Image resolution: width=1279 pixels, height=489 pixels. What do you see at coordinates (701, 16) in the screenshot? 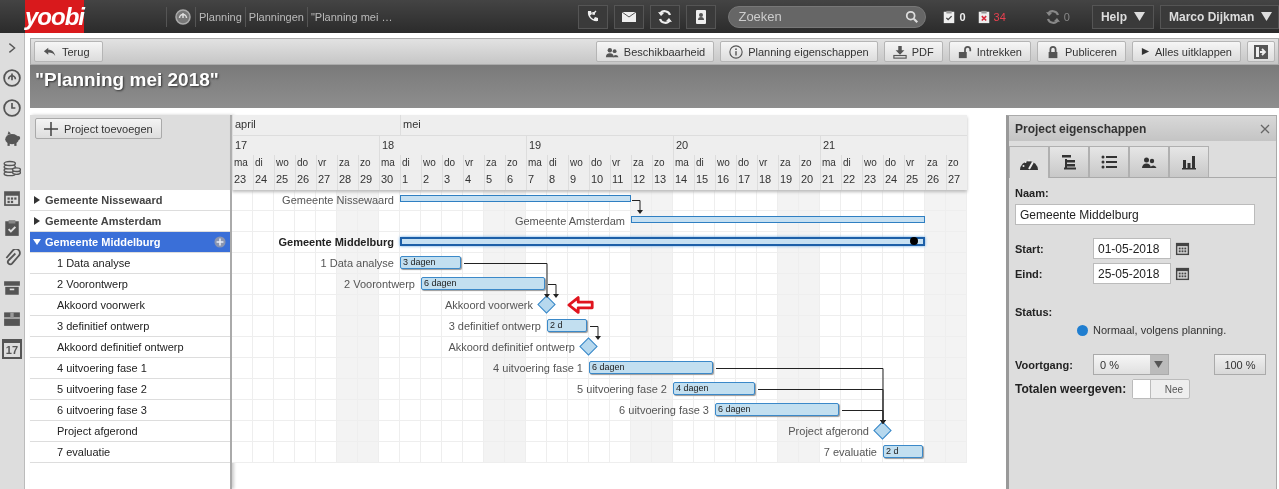
I see `address-book-icon` at bounding box center [701, 16].